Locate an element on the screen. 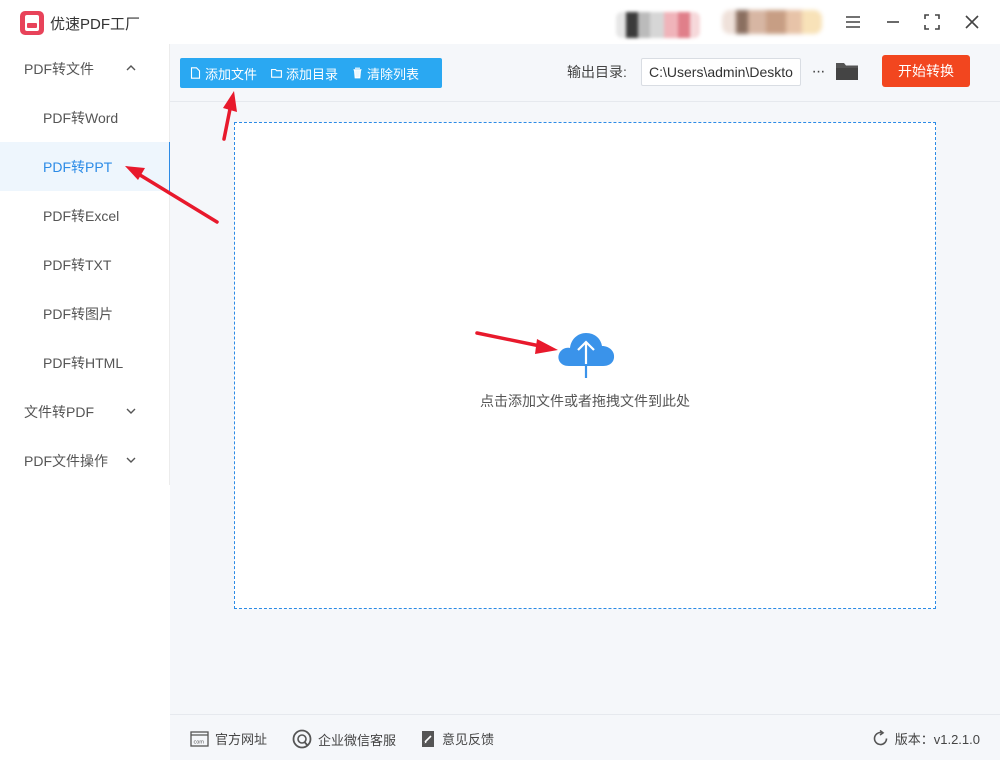 The image size is (1000, 760). wechat-service-link: 企业微信客服 is located at coordinates (344, 739).